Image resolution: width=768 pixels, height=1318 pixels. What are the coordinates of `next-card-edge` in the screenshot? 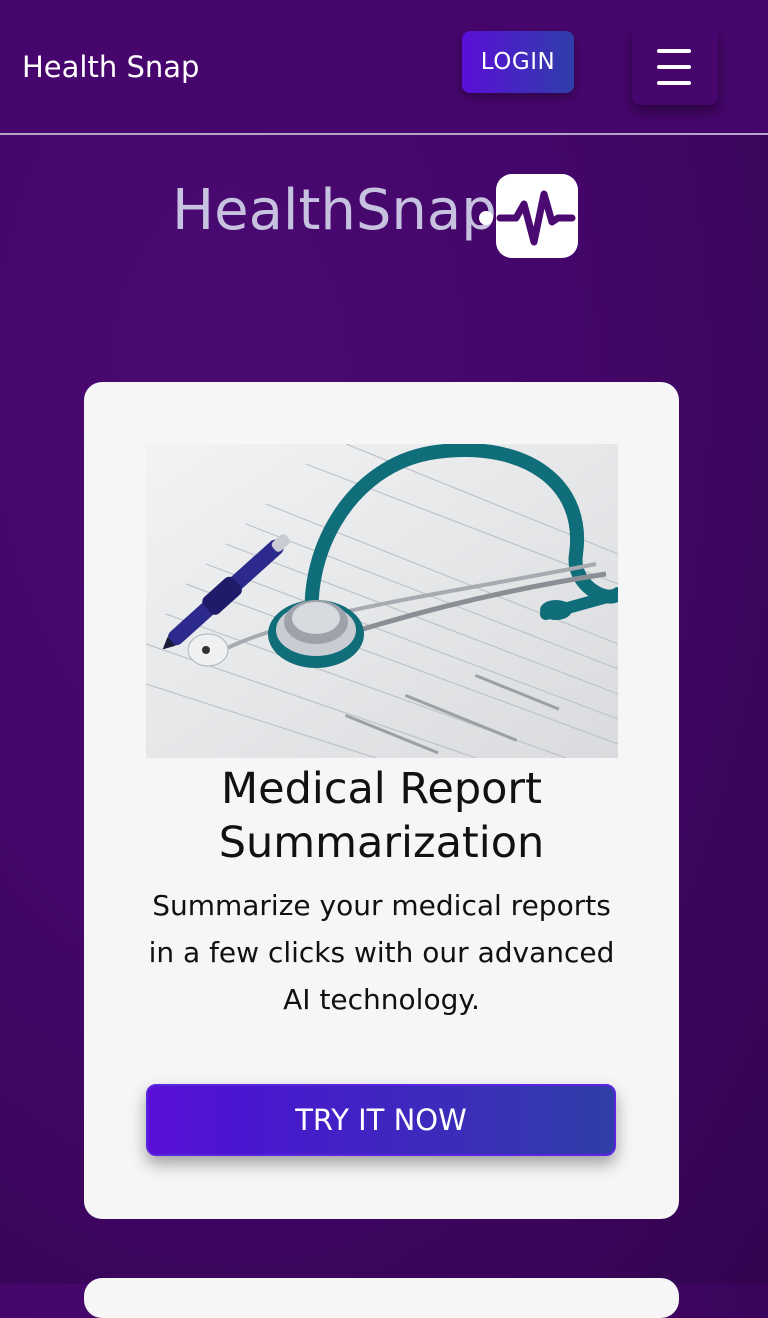 It's located at (381, 1298).